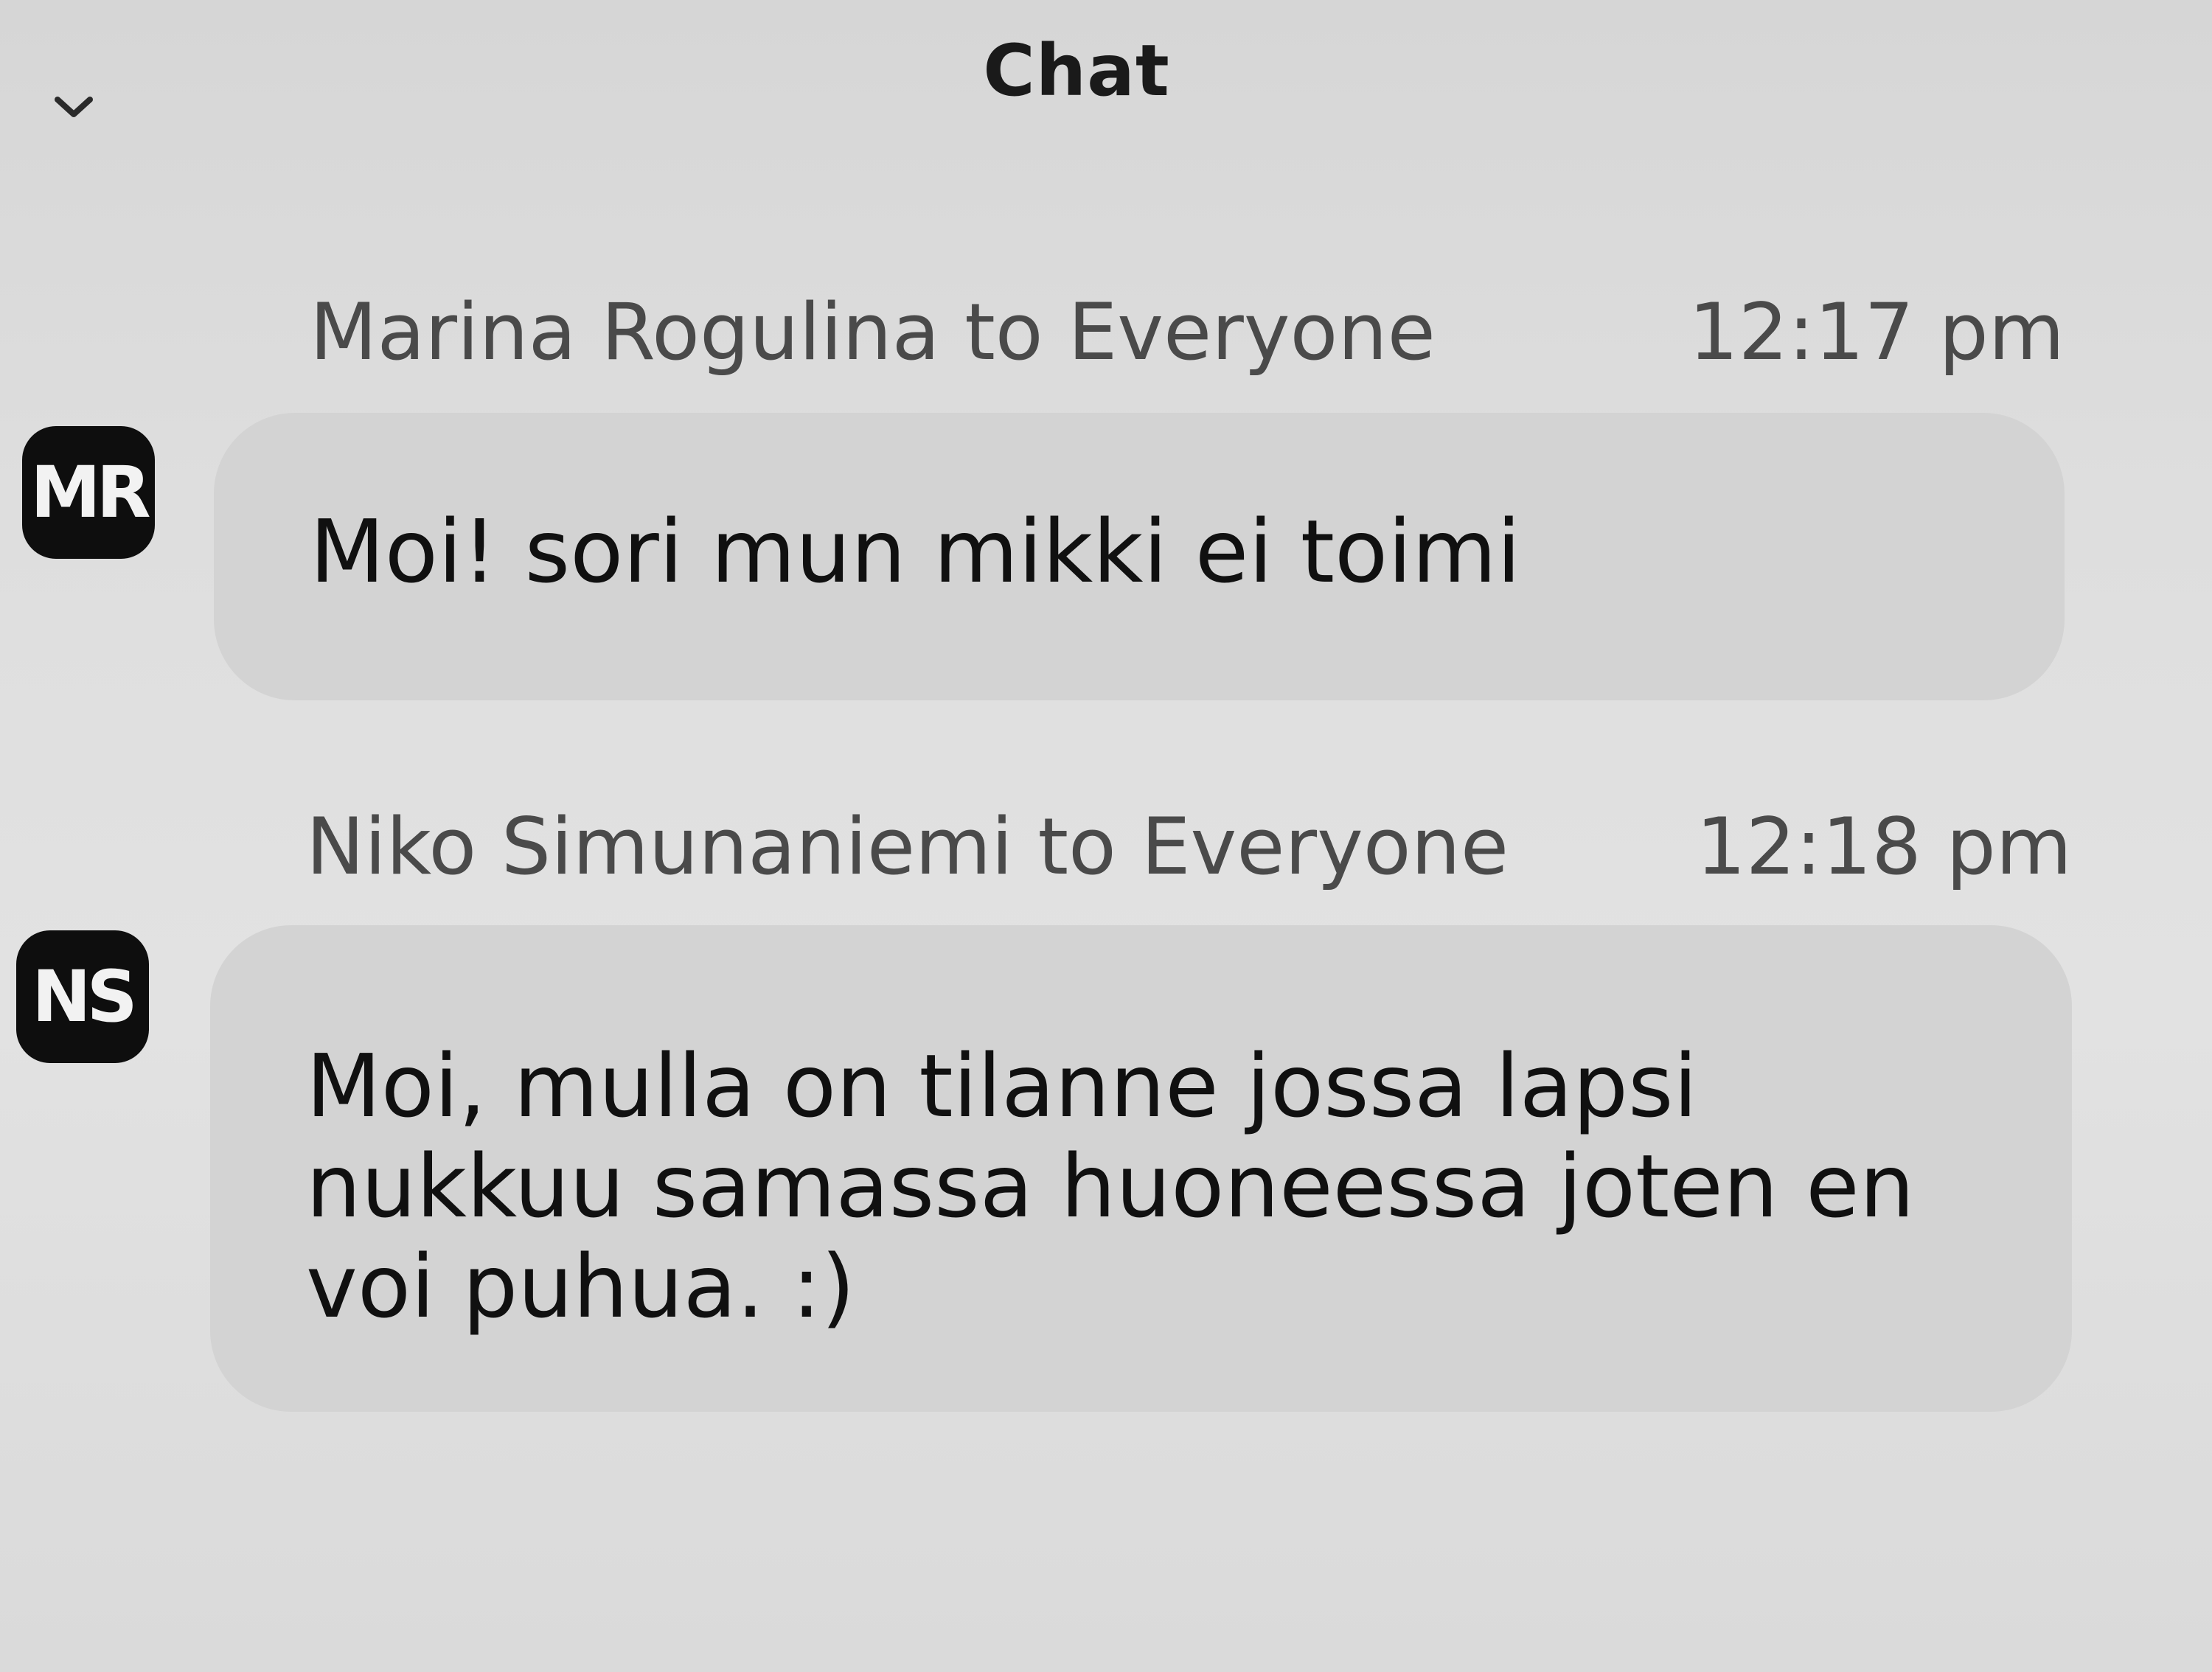  I want to click on avatar: MR, so click(88, 492).